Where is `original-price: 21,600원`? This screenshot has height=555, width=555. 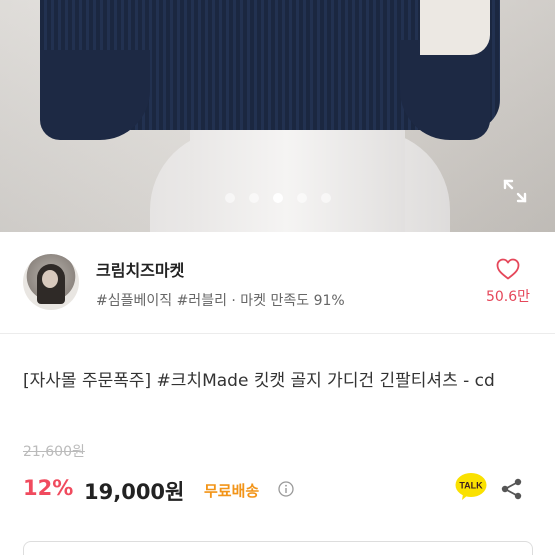
original-price: 21,600원 is located at coordinates (54, 452).